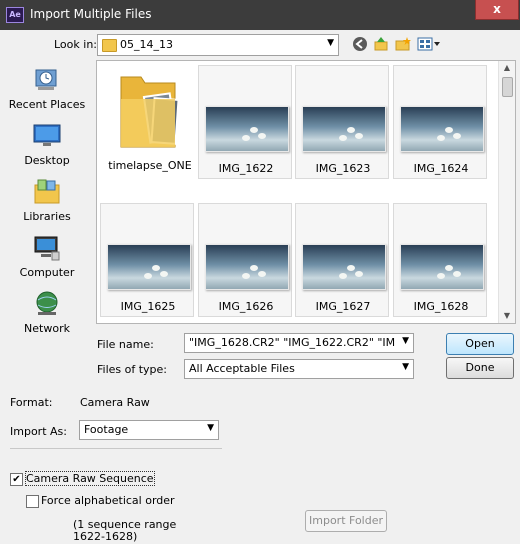 Image resolution: width=520 pixels, height=544 pixels. I want to click on look-in-value: 05_14_13, so click(146, 44).